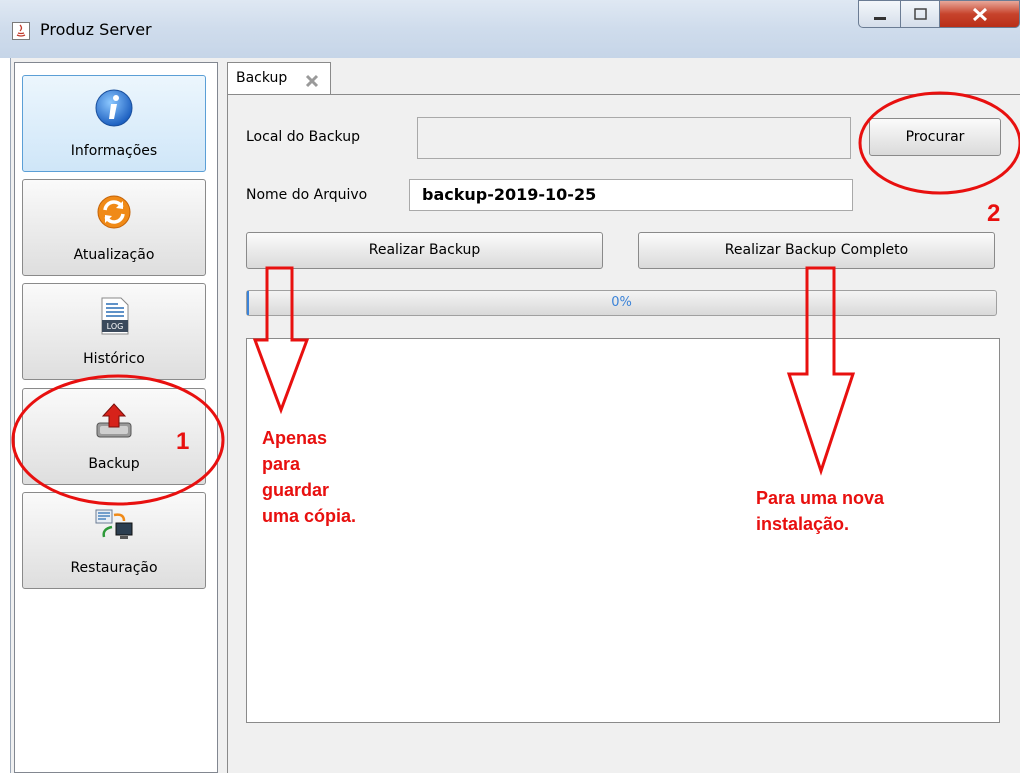  I want to click on progress-text: 0%, so click(621, 302).